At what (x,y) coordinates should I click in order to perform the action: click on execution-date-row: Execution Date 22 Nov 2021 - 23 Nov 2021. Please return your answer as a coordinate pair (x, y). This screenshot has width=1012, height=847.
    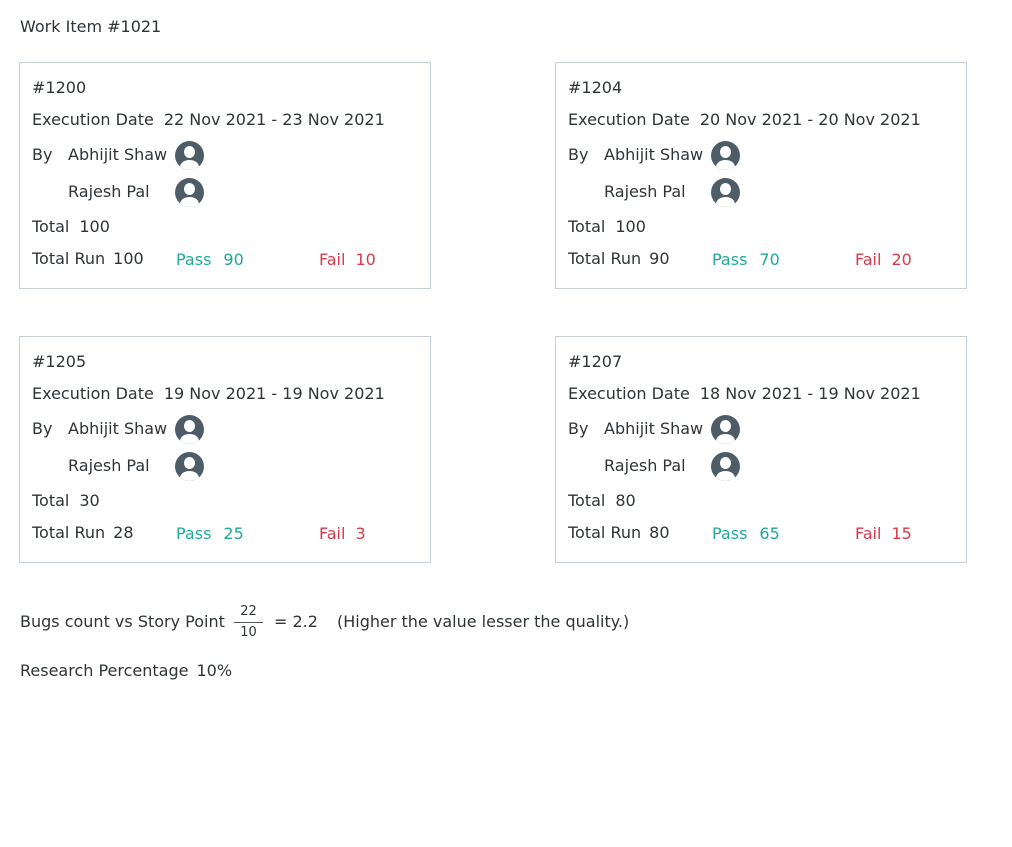
    Looking at the image, I should click on (208, 120).